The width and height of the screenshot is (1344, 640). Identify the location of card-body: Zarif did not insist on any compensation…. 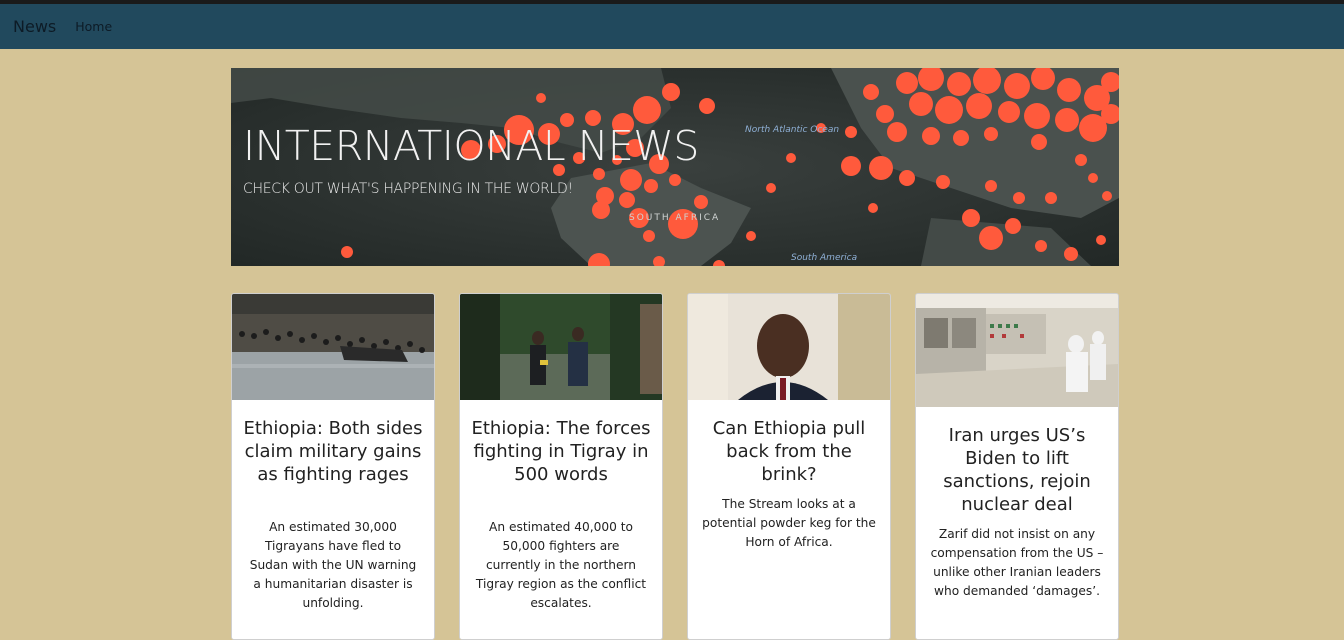
(1017, 562).